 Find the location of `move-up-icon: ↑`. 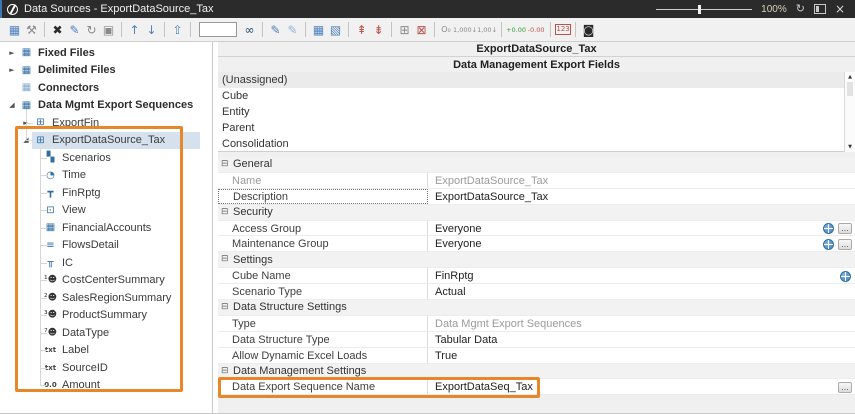

move-up-icon: ↑ is located at coordinates (134, 30).